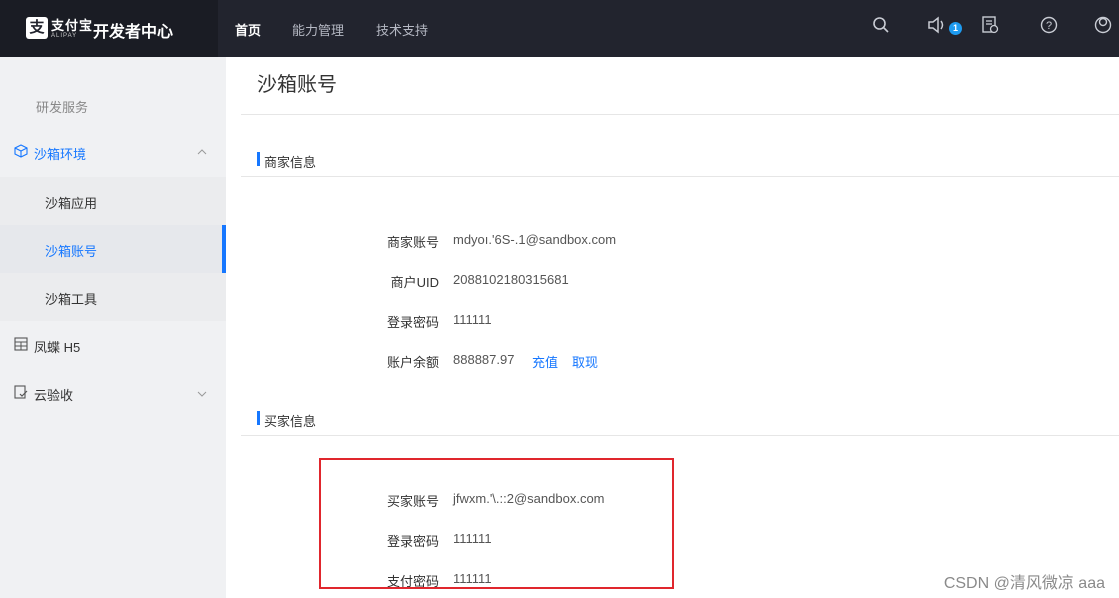 The image size is (1119, 598). I want to click on top-navigation-bar: 支 支付宝 ALIPAY 开发者中心 首页 能力管理 技术支持 1 ?, so click(559, 28).